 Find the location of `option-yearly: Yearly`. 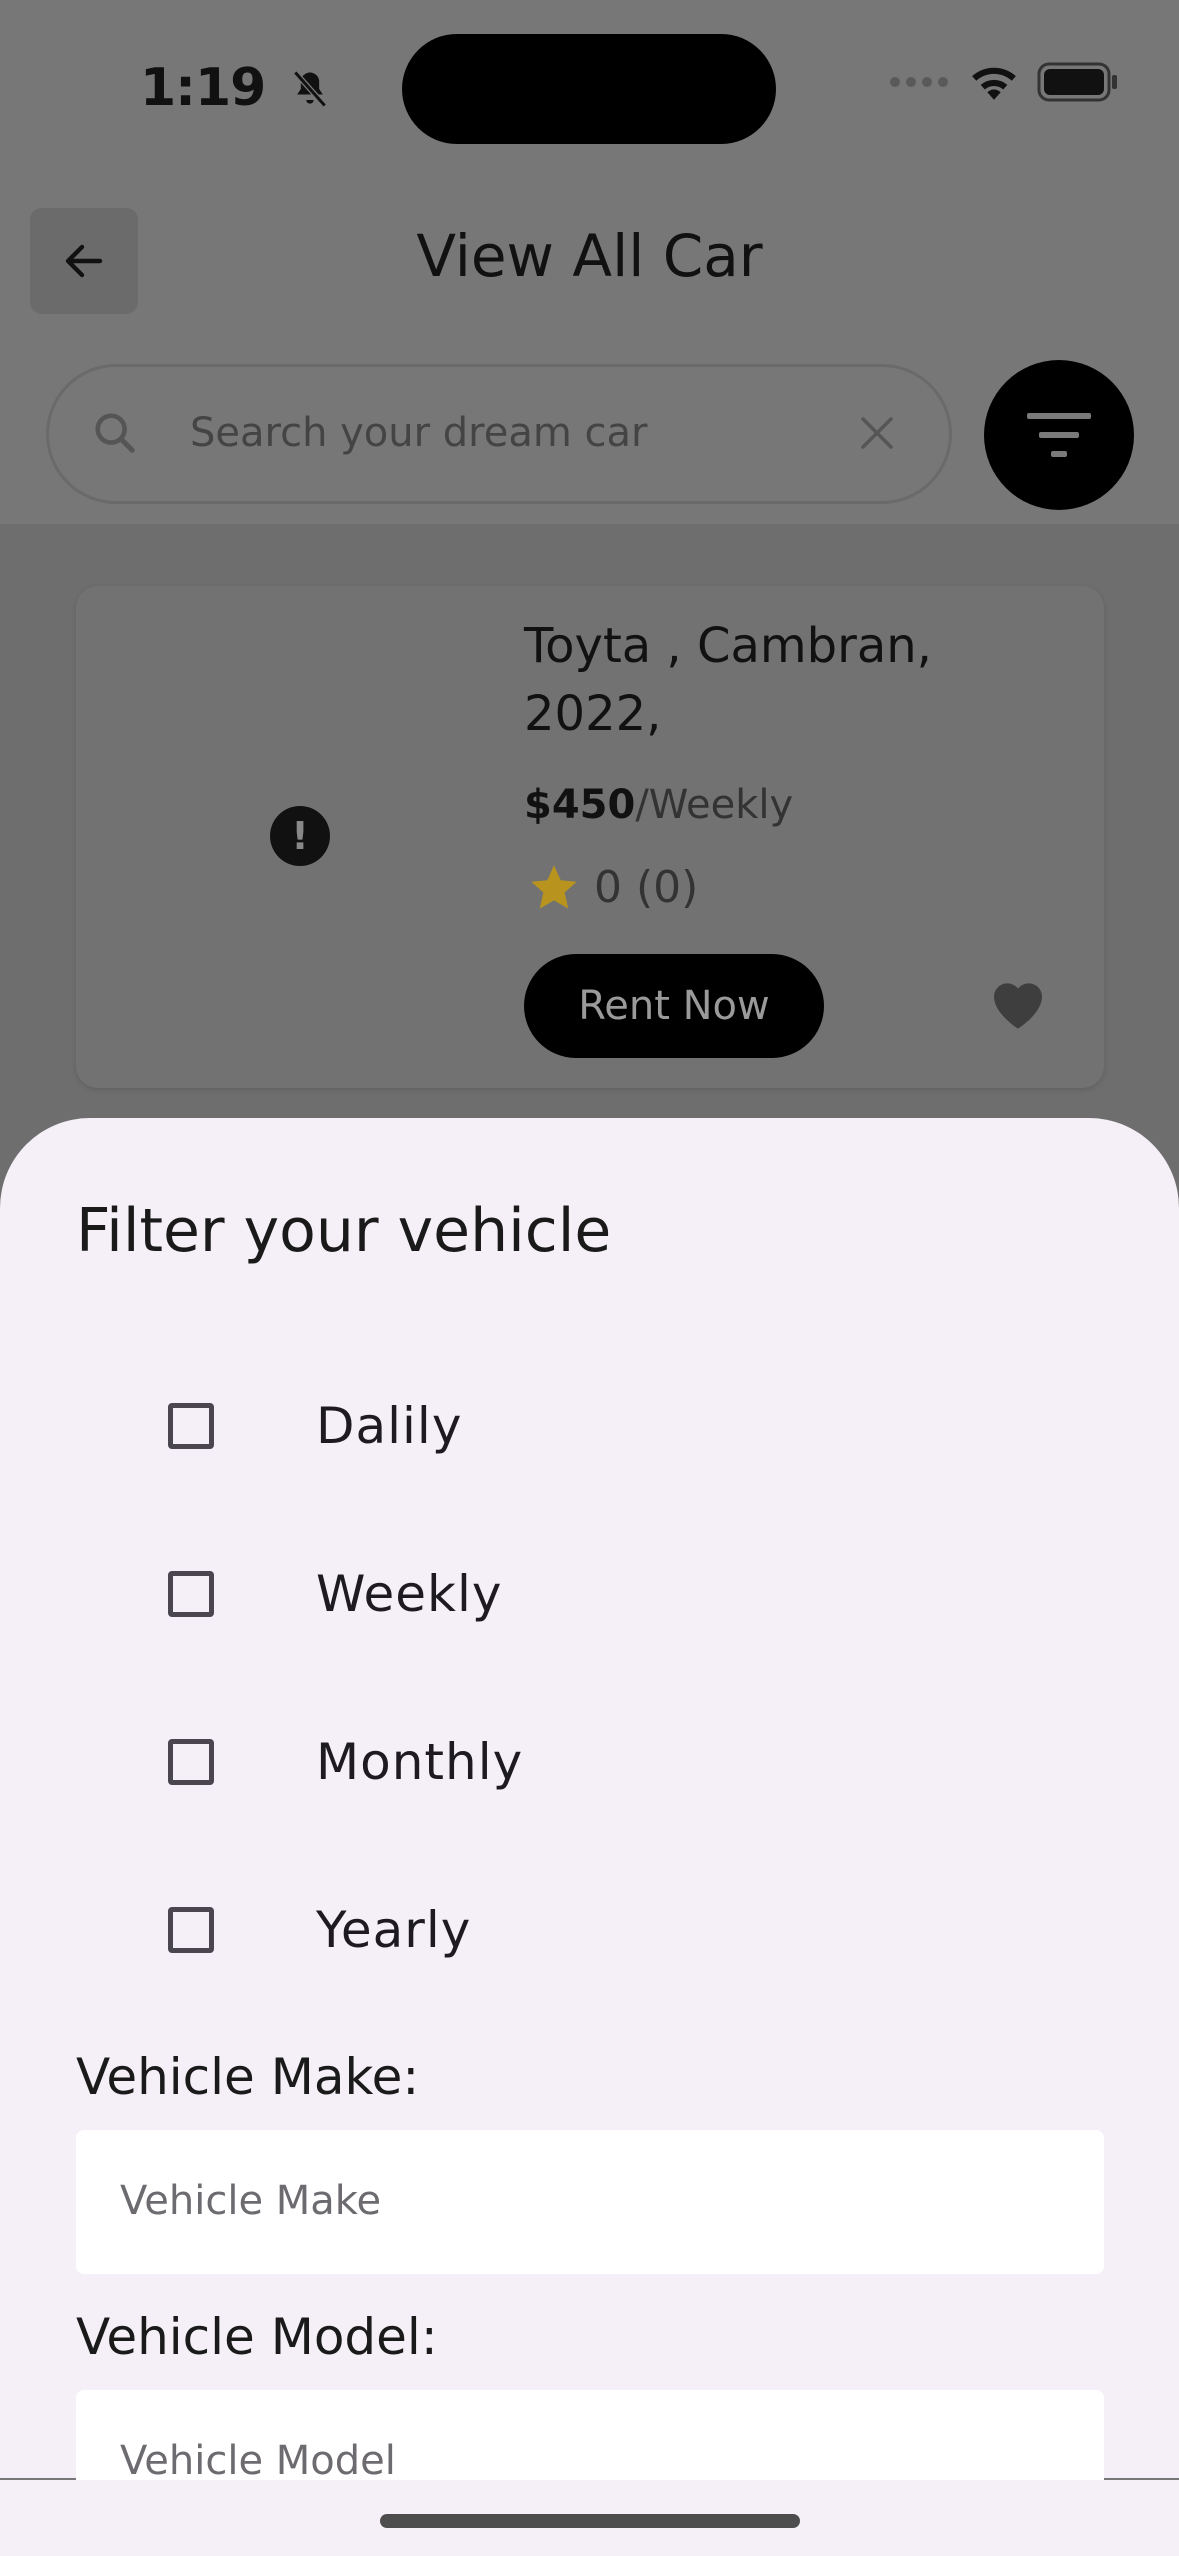

option-yearly: Yearly is located at coordinates (319, 1930).